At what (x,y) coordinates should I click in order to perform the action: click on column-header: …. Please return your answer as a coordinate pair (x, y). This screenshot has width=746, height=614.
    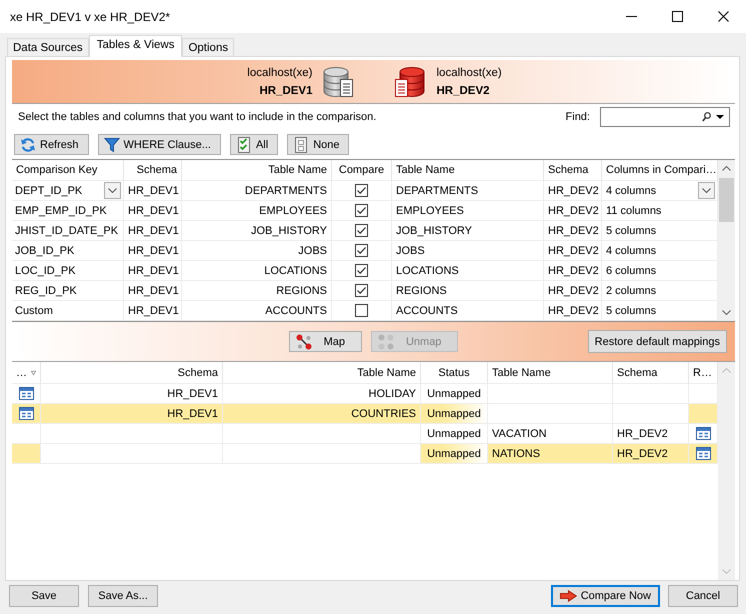
    Looking at the image, I should click on (21, 372).